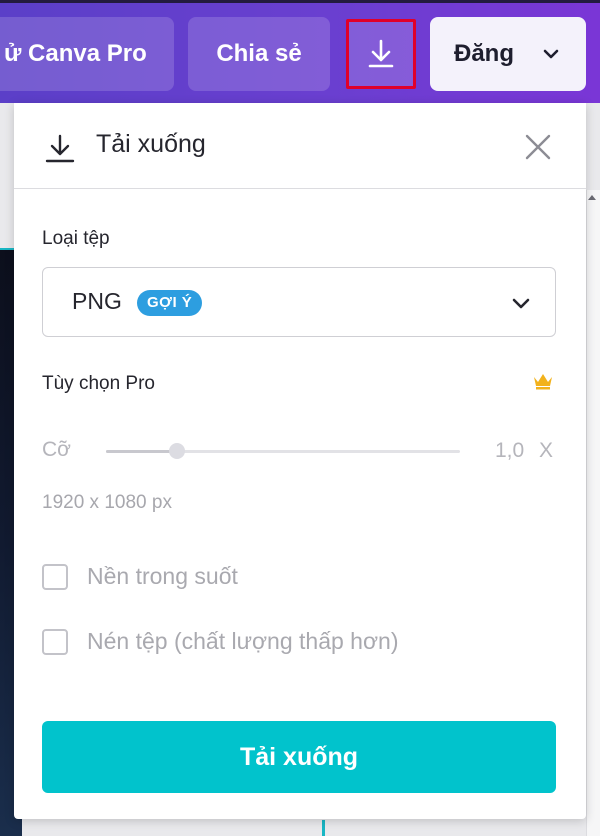 This screenshot has height=836, width=600. Describe the element at coordinates (546, 450) in the screenshot. I see `size-unit: X` at that location.